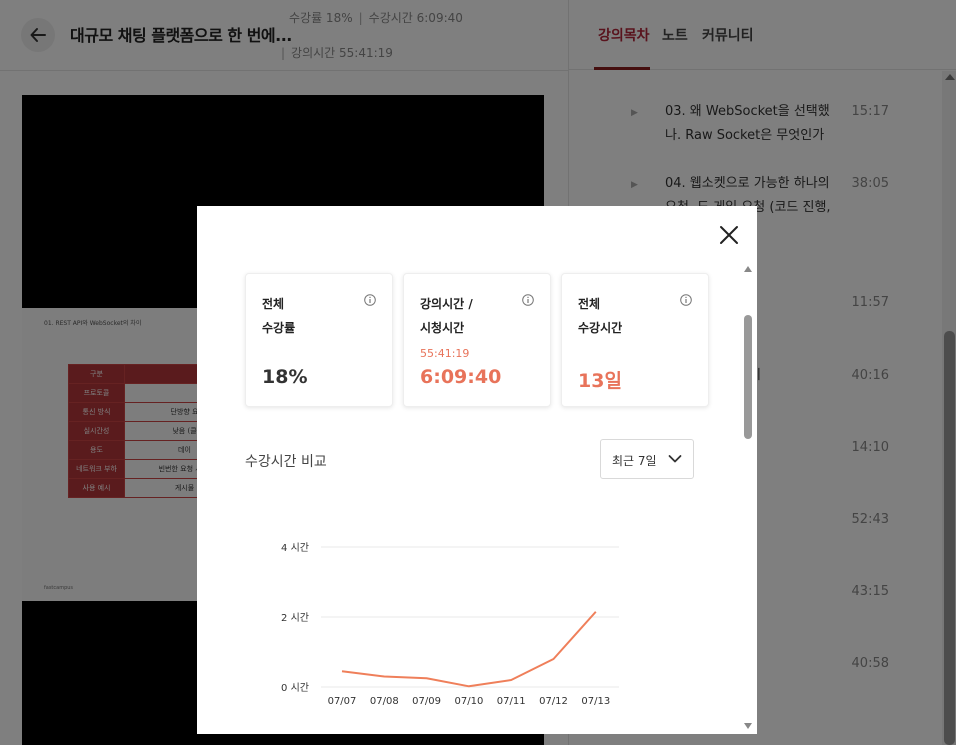  I want to click on y-tick-label: 2 시간, so click(295, 618).